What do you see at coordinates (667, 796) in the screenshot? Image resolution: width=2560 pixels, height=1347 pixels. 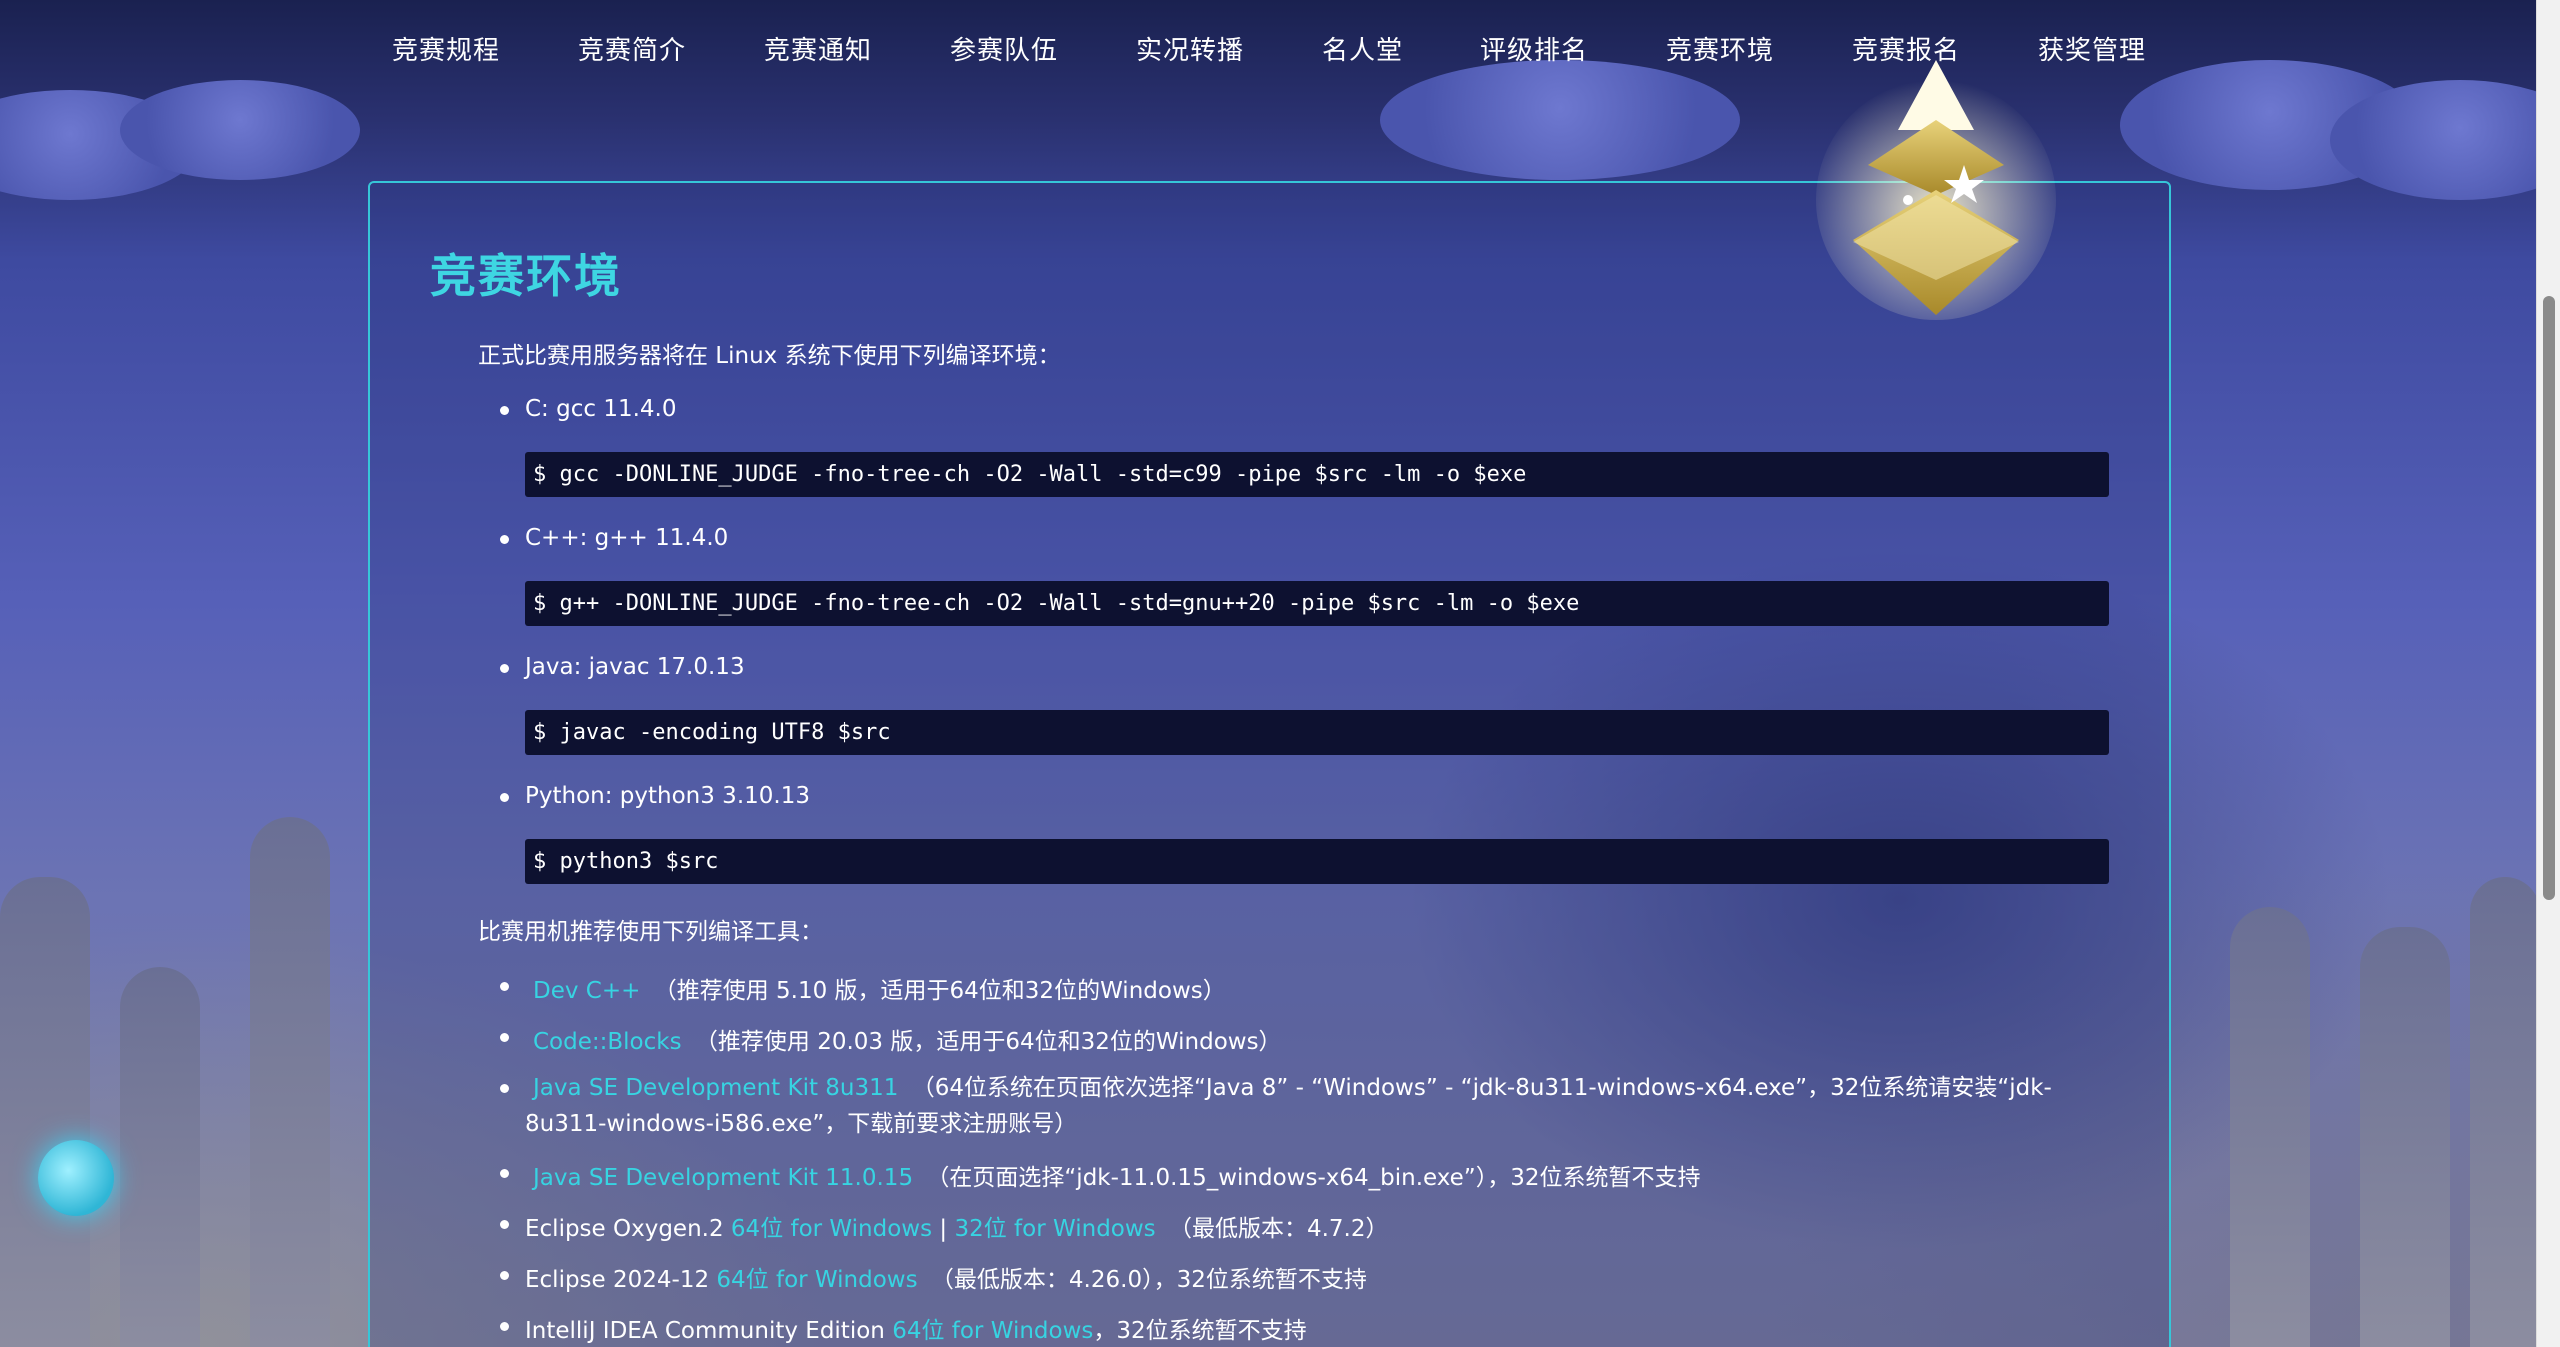 I see `compiler-python-label: Python: python3 3.10.13` at bounding box center [667, 796].